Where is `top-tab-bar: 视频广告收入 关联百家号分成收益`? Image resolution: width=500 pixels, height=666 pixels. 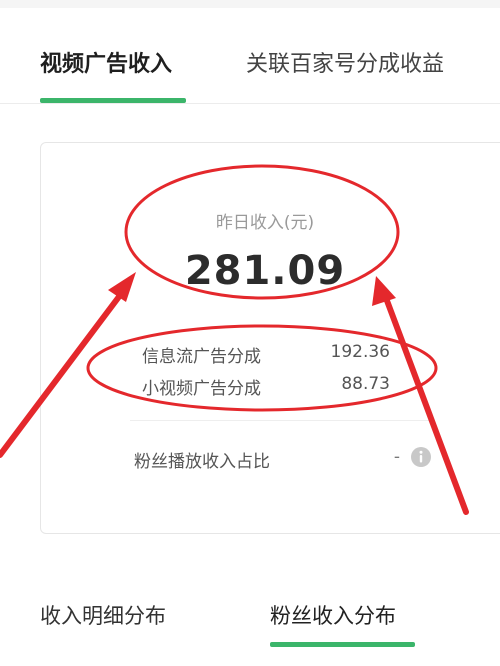 top-tab-bar: 视频广告收入 关联百家号分成收益 is located at coordinates (250, 56).